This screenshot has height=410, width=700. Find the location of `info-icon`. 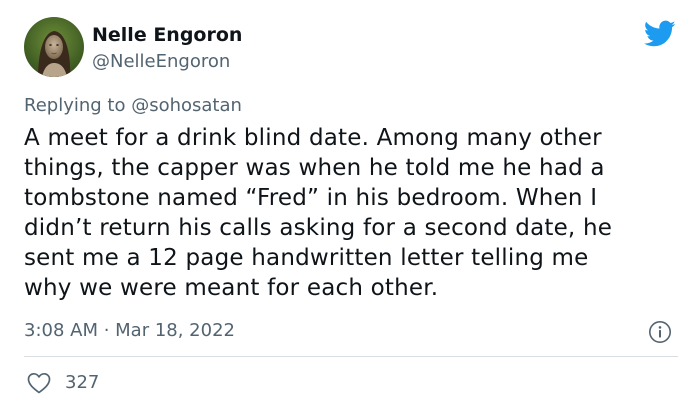

info-icon is located at coordinates (660, 332).